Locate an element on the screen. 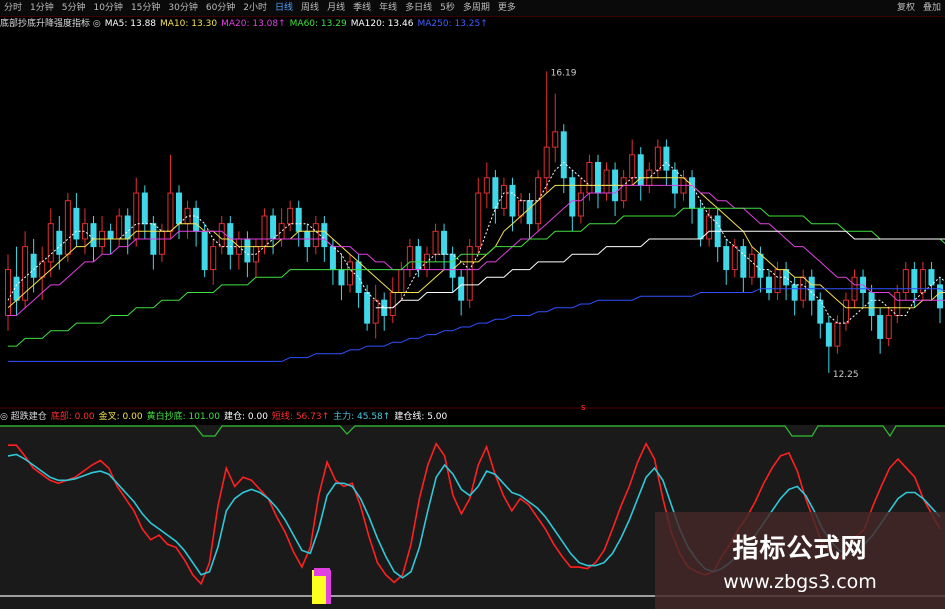 The image size is (945, 609). period-tab: 5秒 is located at coordinates (447, 8).